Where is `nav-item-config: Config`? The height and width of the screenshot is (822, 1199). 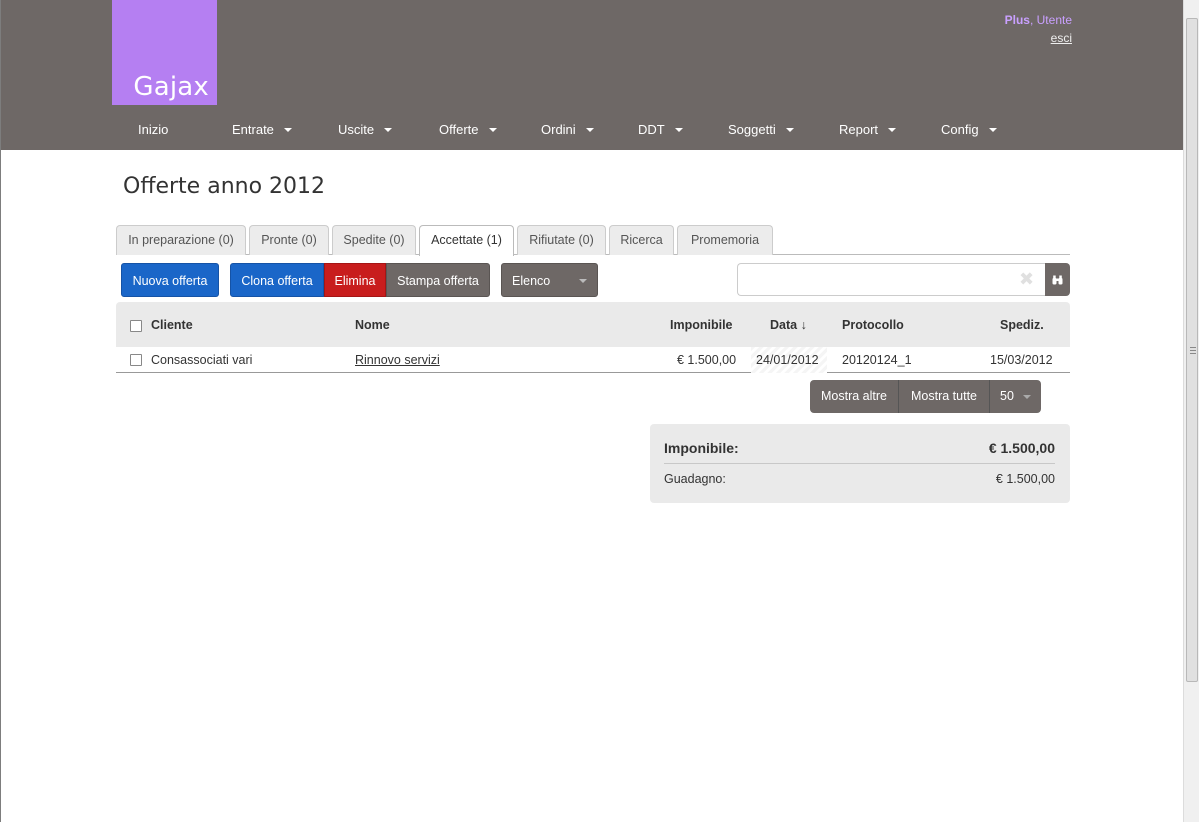
nav-item-config: Config is located at coordinates (986, 130).